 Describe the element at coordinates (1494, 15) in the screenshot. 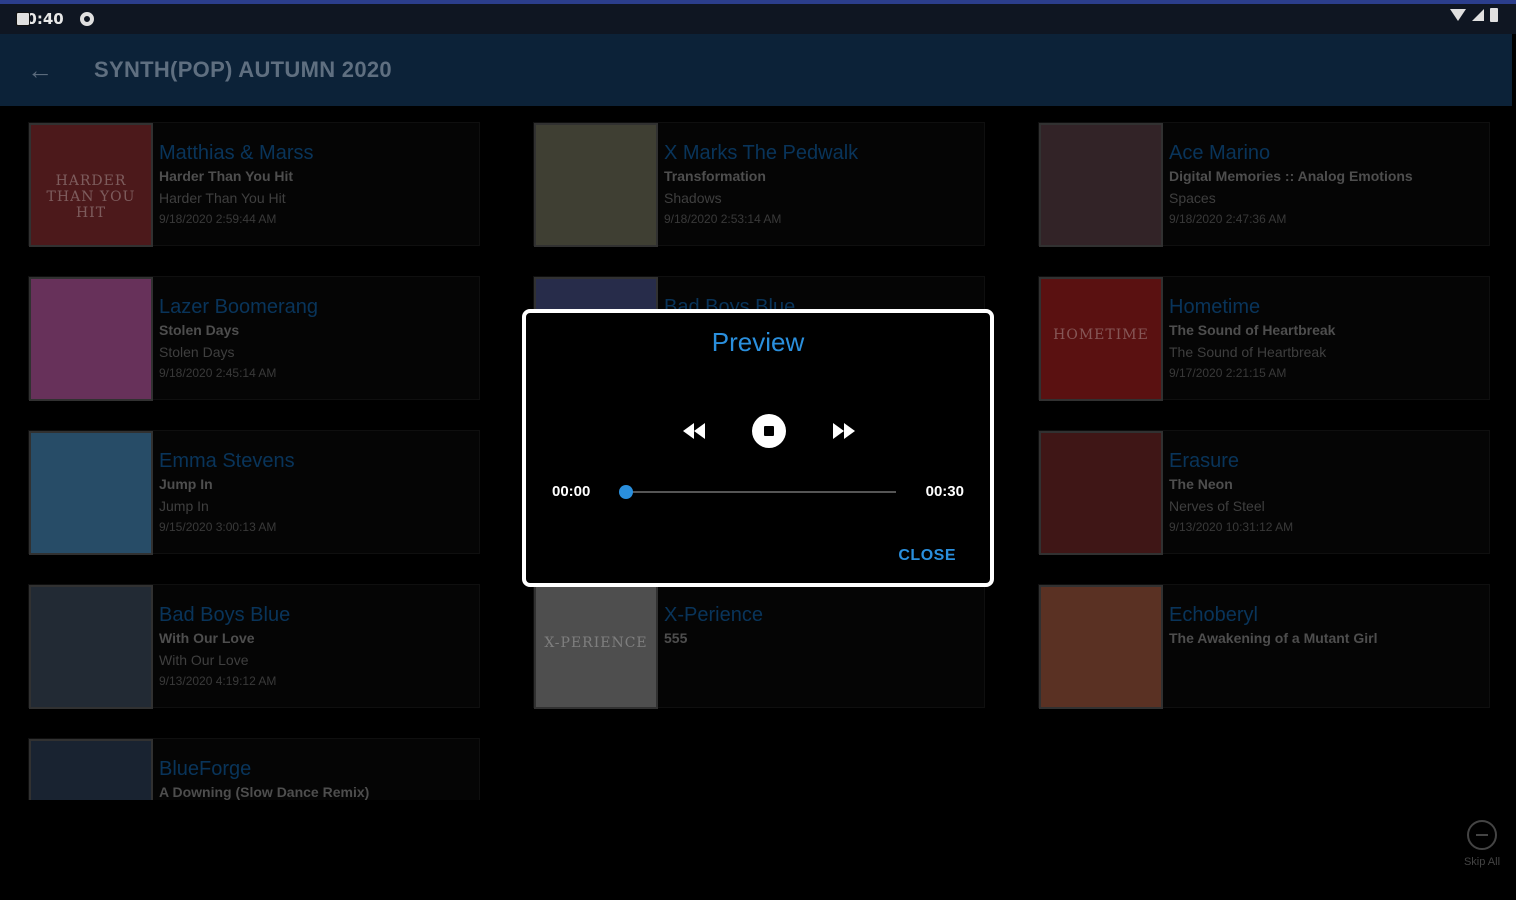

I see `battery-icon` at that location.